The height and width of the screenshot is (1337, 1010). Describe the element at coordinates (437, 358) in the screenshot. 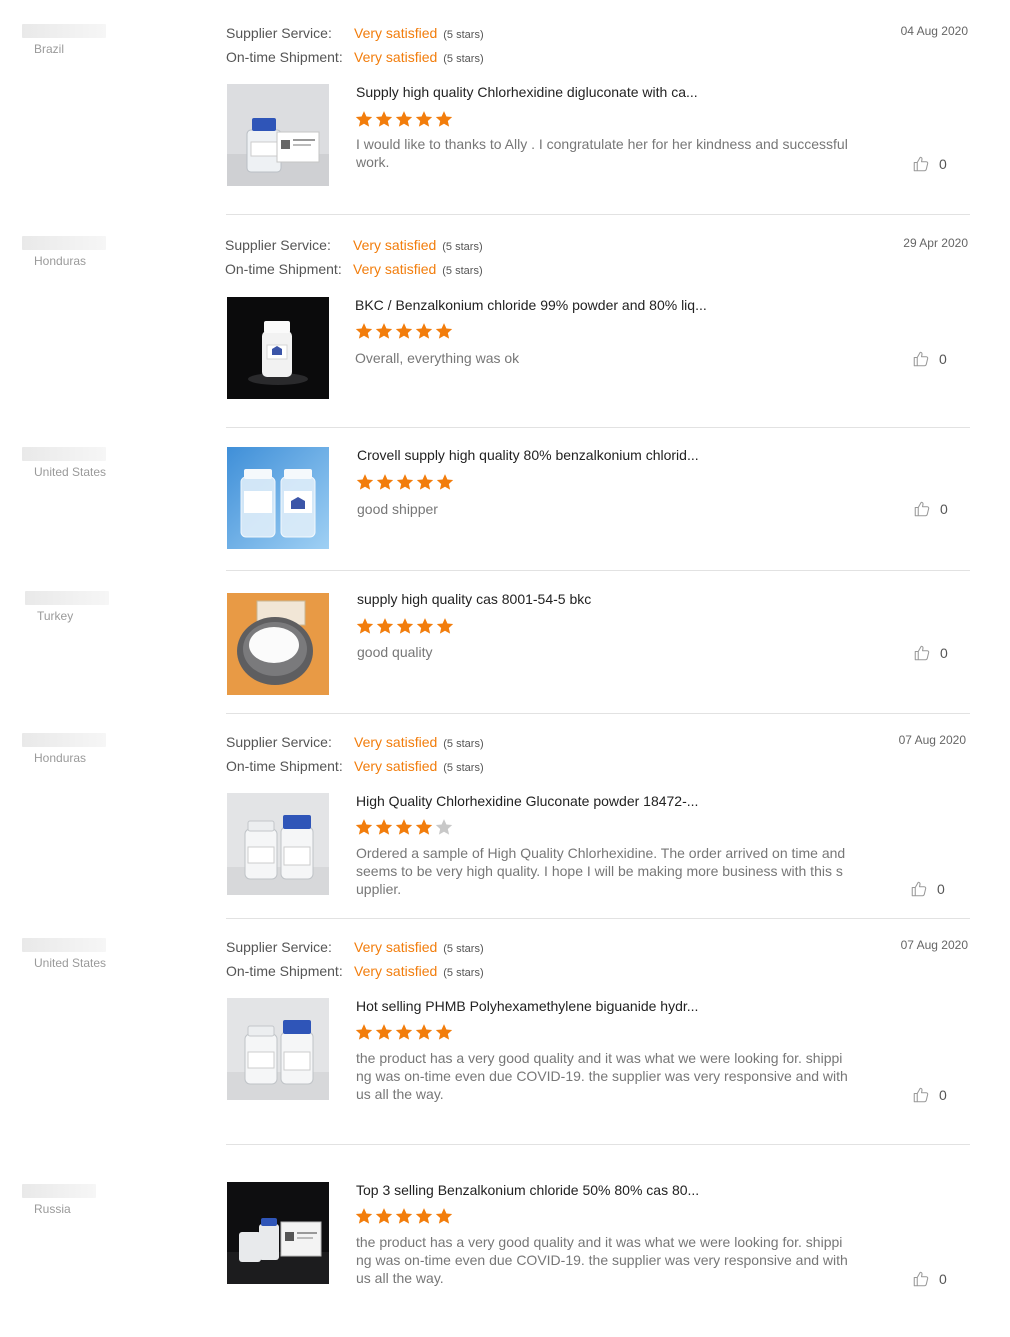

I see `review-comment: Overall, everything was ok` at that location.